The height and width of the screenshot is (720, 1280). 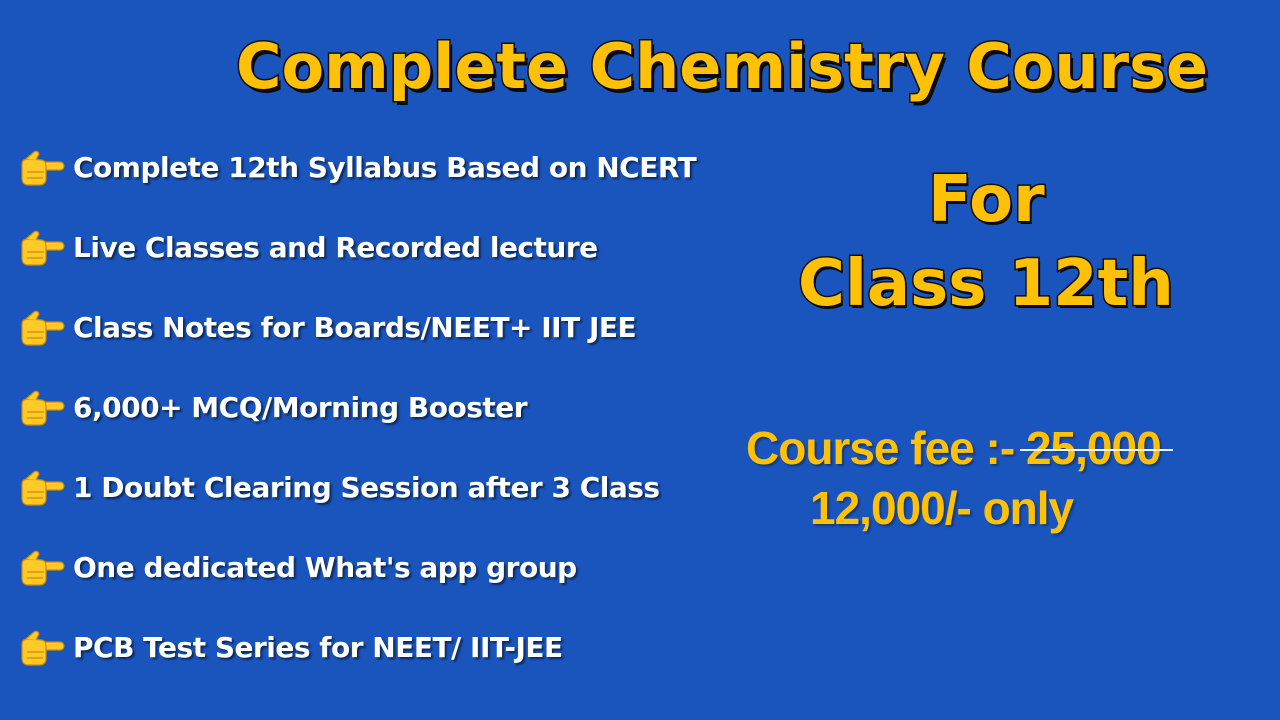 I want to click on original-price: 25,000, so click(x=1093, y=448).